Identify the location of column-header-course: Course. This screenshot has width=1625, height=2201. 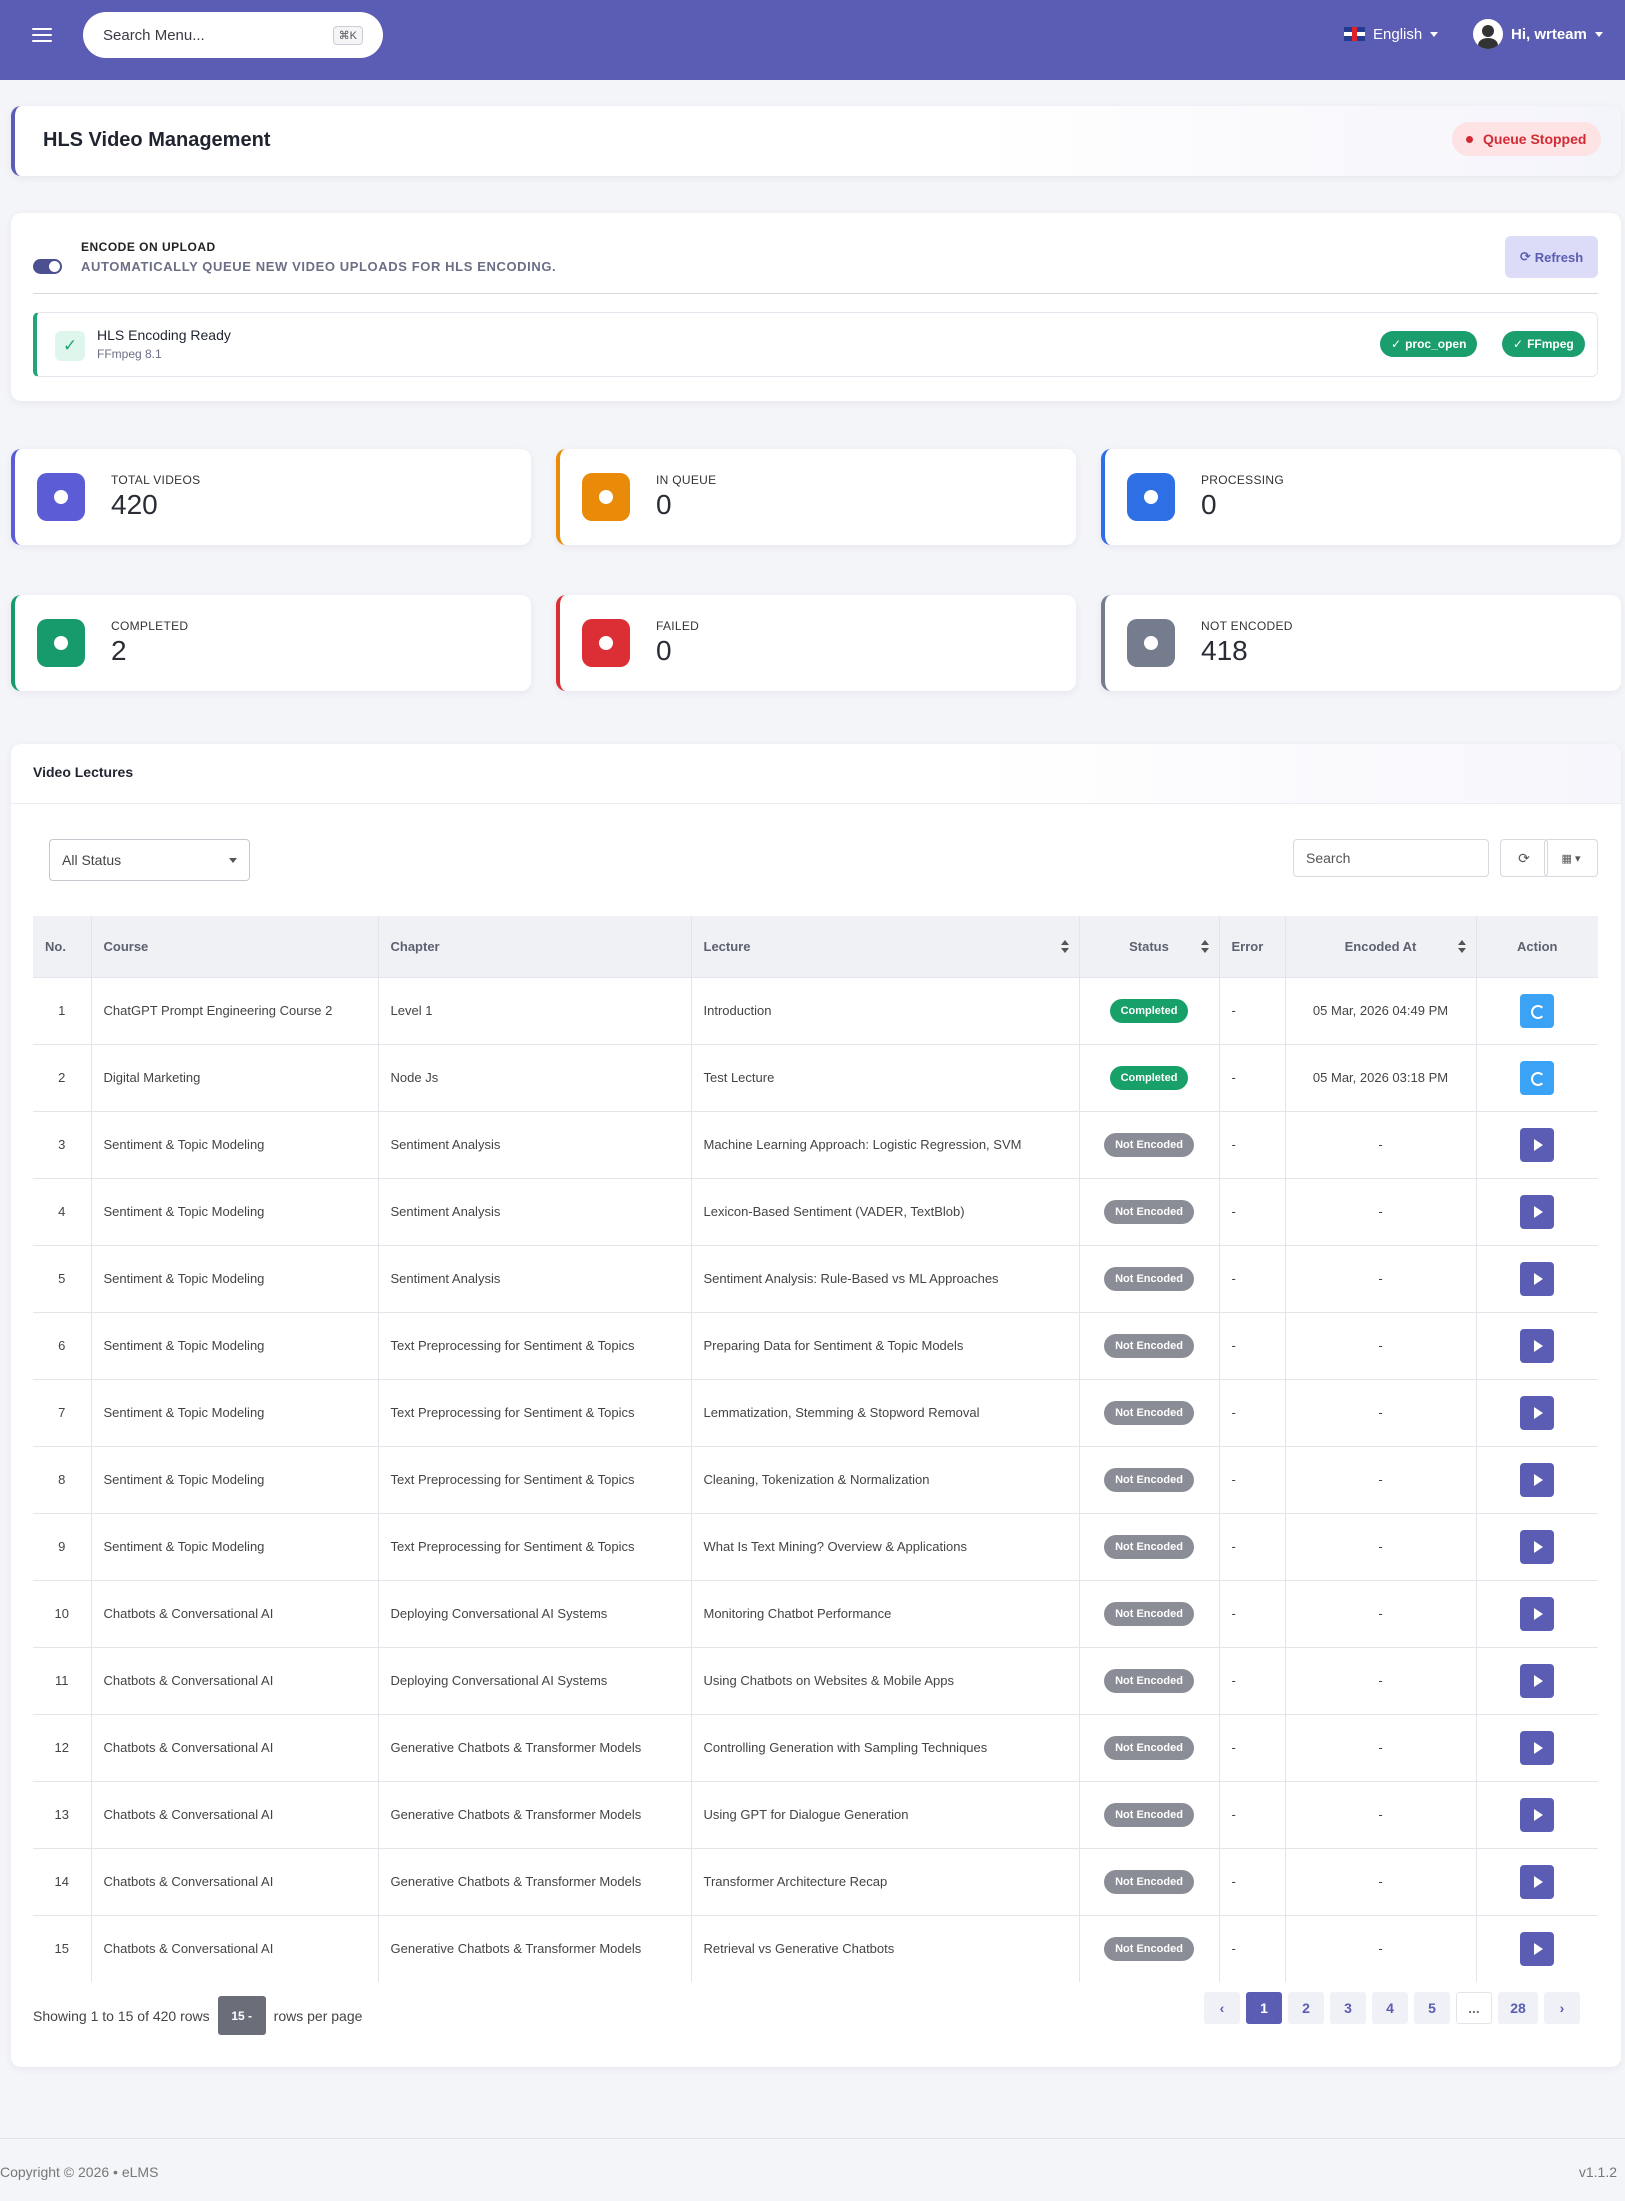
(234, 946).